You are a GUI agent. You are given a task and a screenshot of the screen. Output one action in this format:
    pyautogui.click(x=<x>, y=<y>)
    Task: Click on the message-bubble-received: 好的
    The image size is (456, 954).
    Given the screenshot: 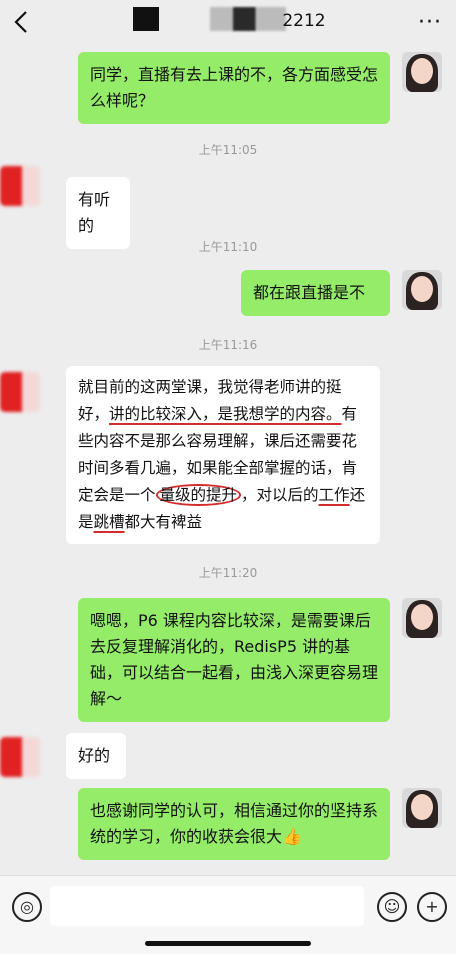 What is the action you would take?
    pyautogui.click(x=96, y=756)
    